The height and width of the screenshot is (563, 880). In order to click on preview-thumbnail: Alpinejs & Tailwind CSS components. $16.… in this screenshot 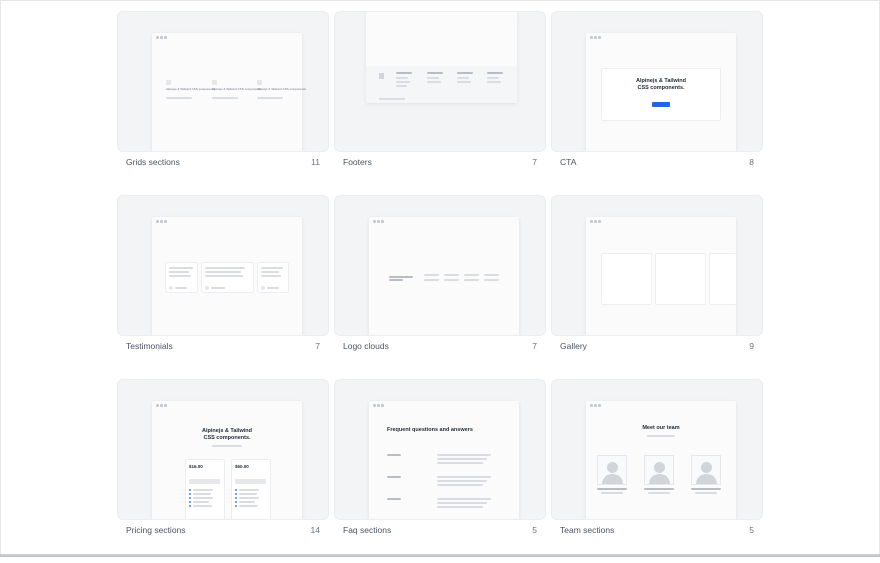, I will do `click(223, 449)`.